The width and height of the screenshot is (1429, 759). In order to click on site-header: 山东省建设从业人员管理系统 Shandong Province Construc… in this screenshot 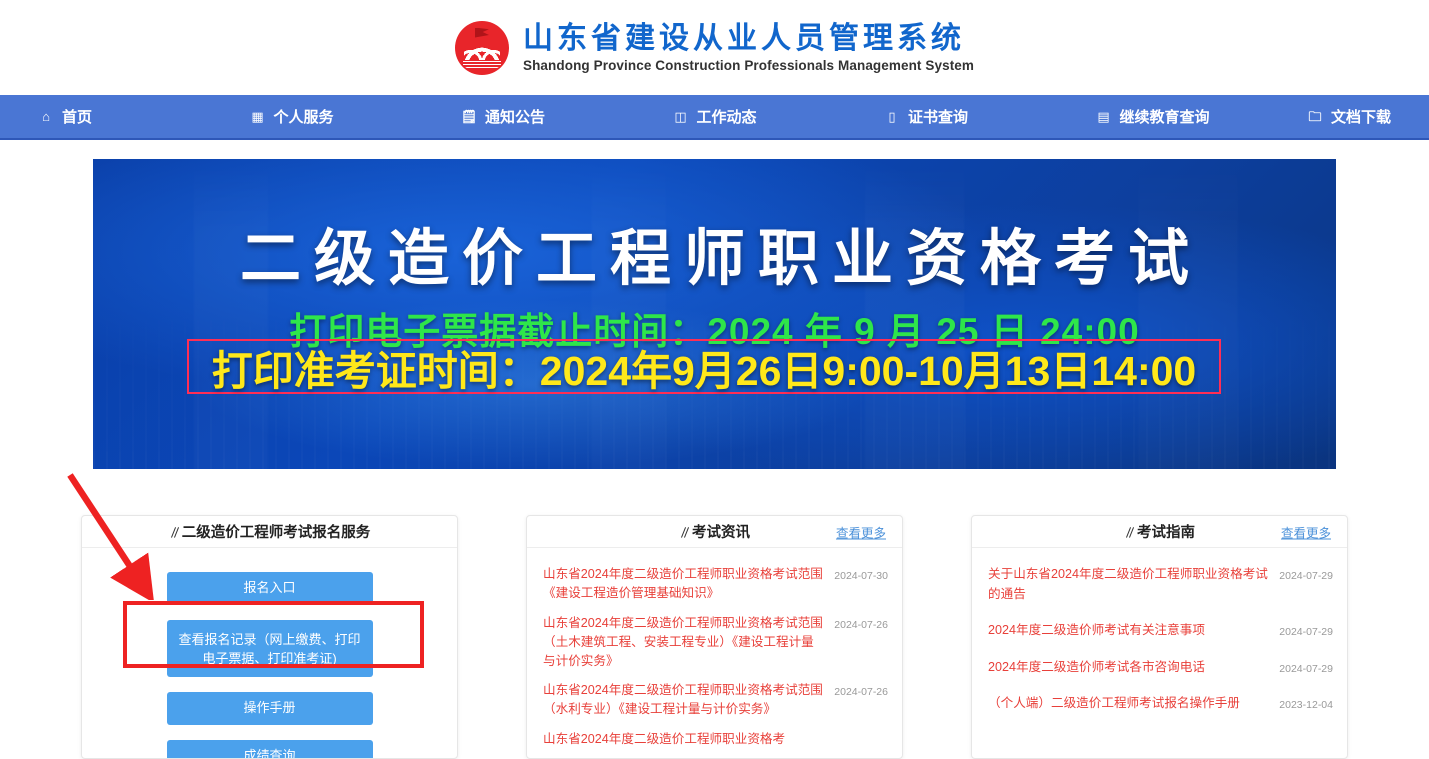, I will do `click(714, 47)`.